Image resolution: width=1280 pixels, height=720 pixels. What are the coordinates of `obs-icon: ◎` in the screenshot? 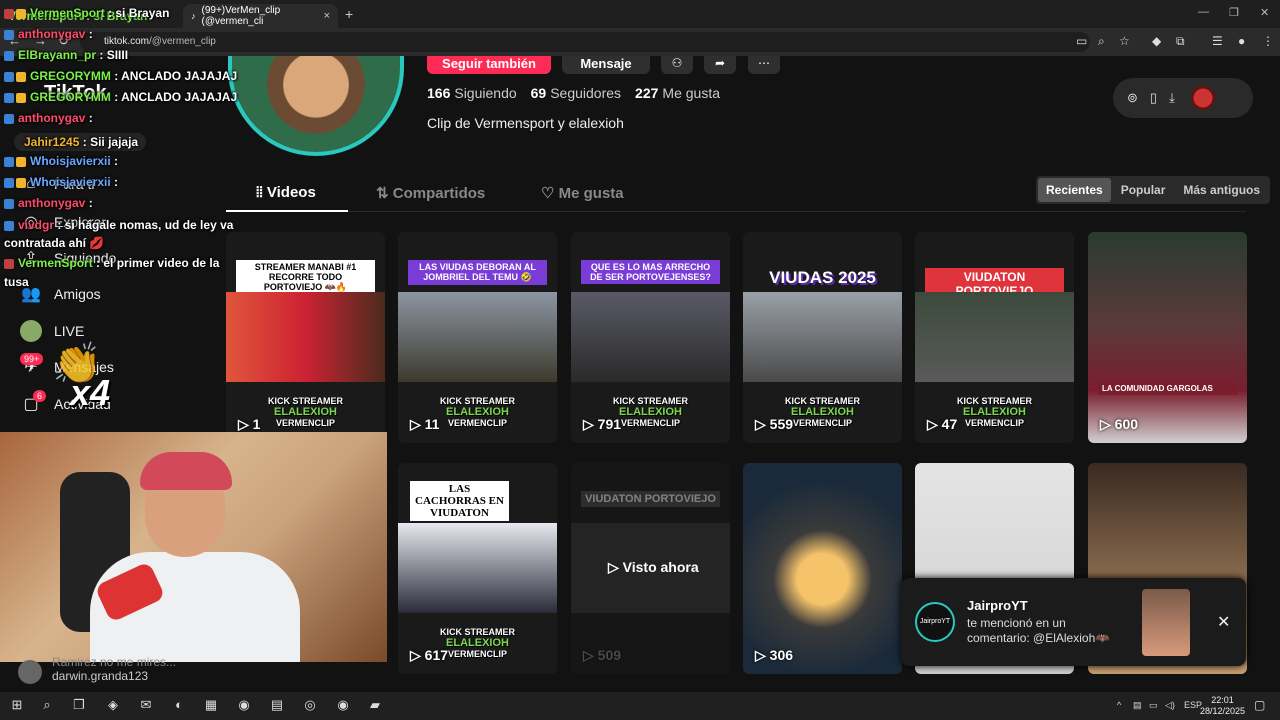 It's located at (310, 706).